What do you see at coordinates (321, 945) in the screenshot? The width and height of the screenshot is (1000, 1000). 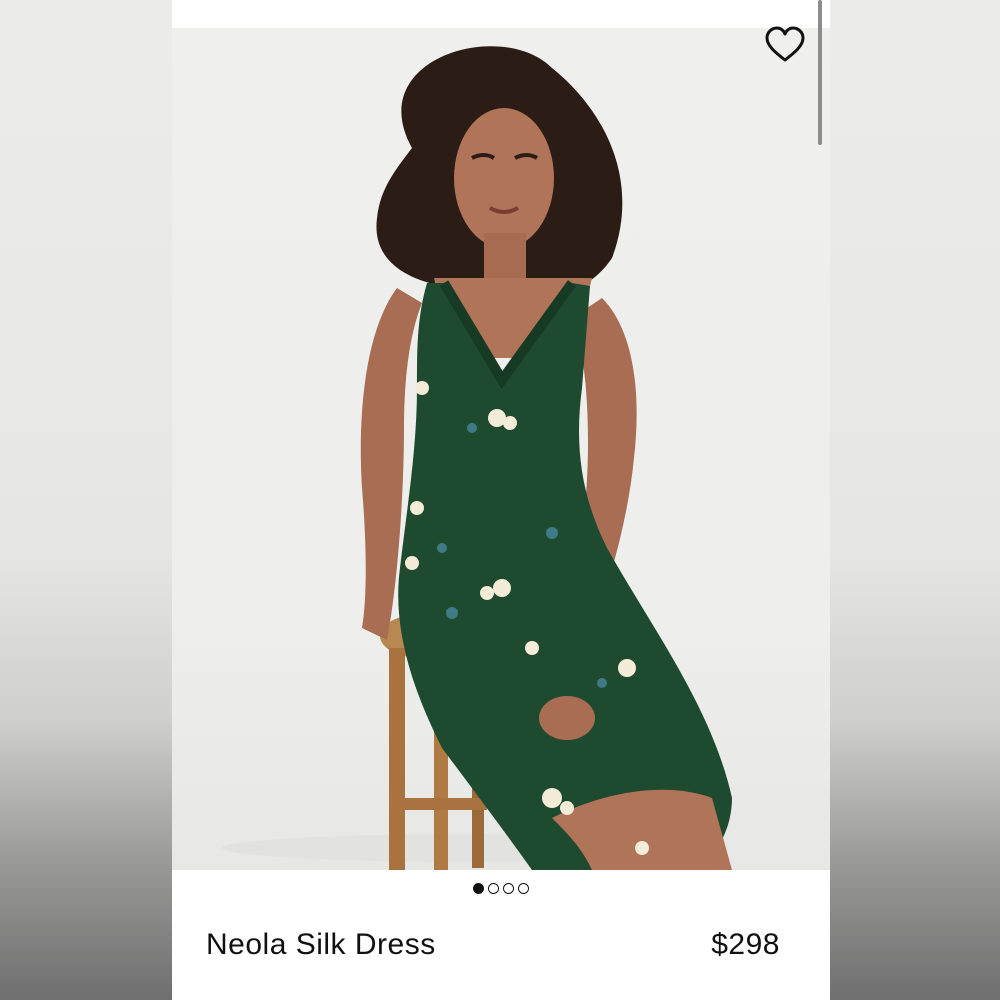 I see `product-name: Neola Silk Dress` at bounding box center [321, 945].